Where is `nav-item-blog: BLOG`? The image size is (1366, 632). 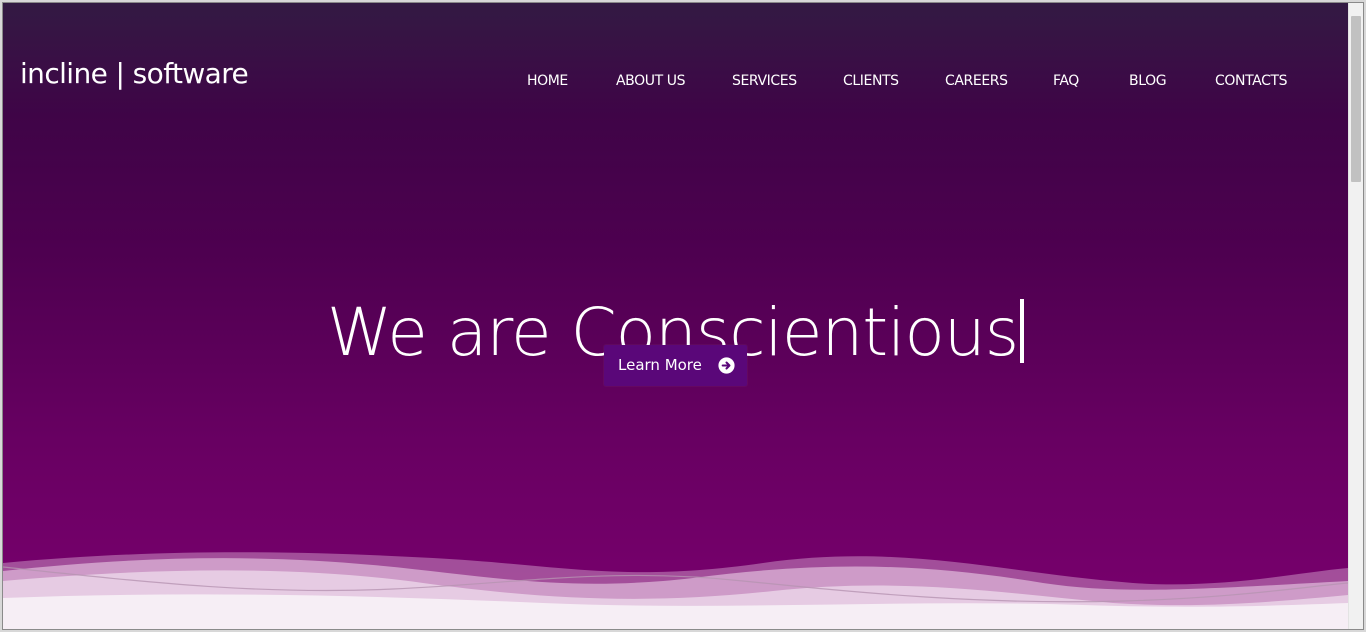 nav-item-blog: BLOG is located at coordinates (1148, 81).